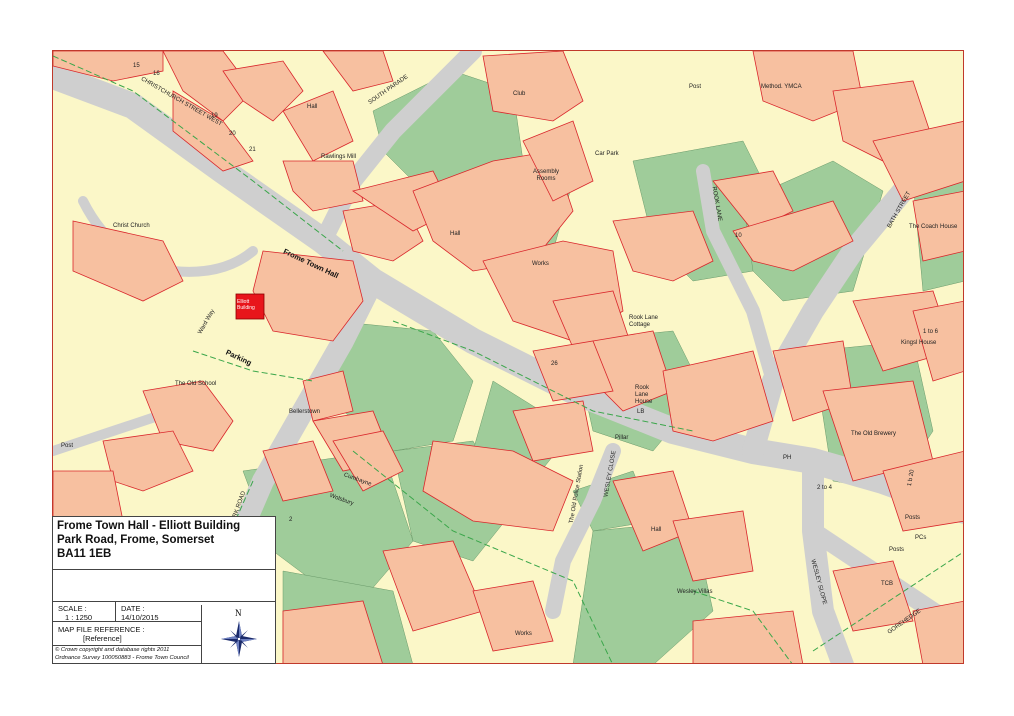 The width and height of the screenshot is (1014, 716). Describe the element at coordinates (312, 107) in the screenshot. I see `label-hall-1: Hall` at that location.